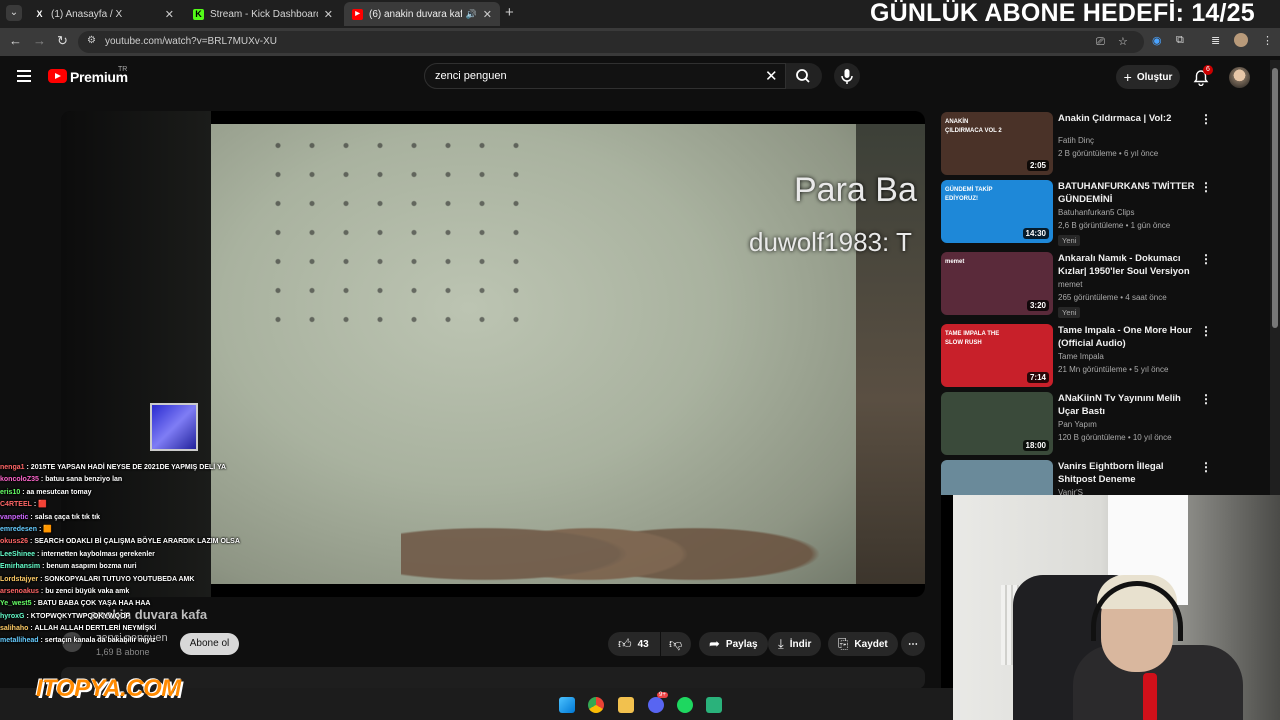 This screenshot has width=1280, height=720. I want to click on recommendation-channel: Fatih Dinç, so click(1076, 140).